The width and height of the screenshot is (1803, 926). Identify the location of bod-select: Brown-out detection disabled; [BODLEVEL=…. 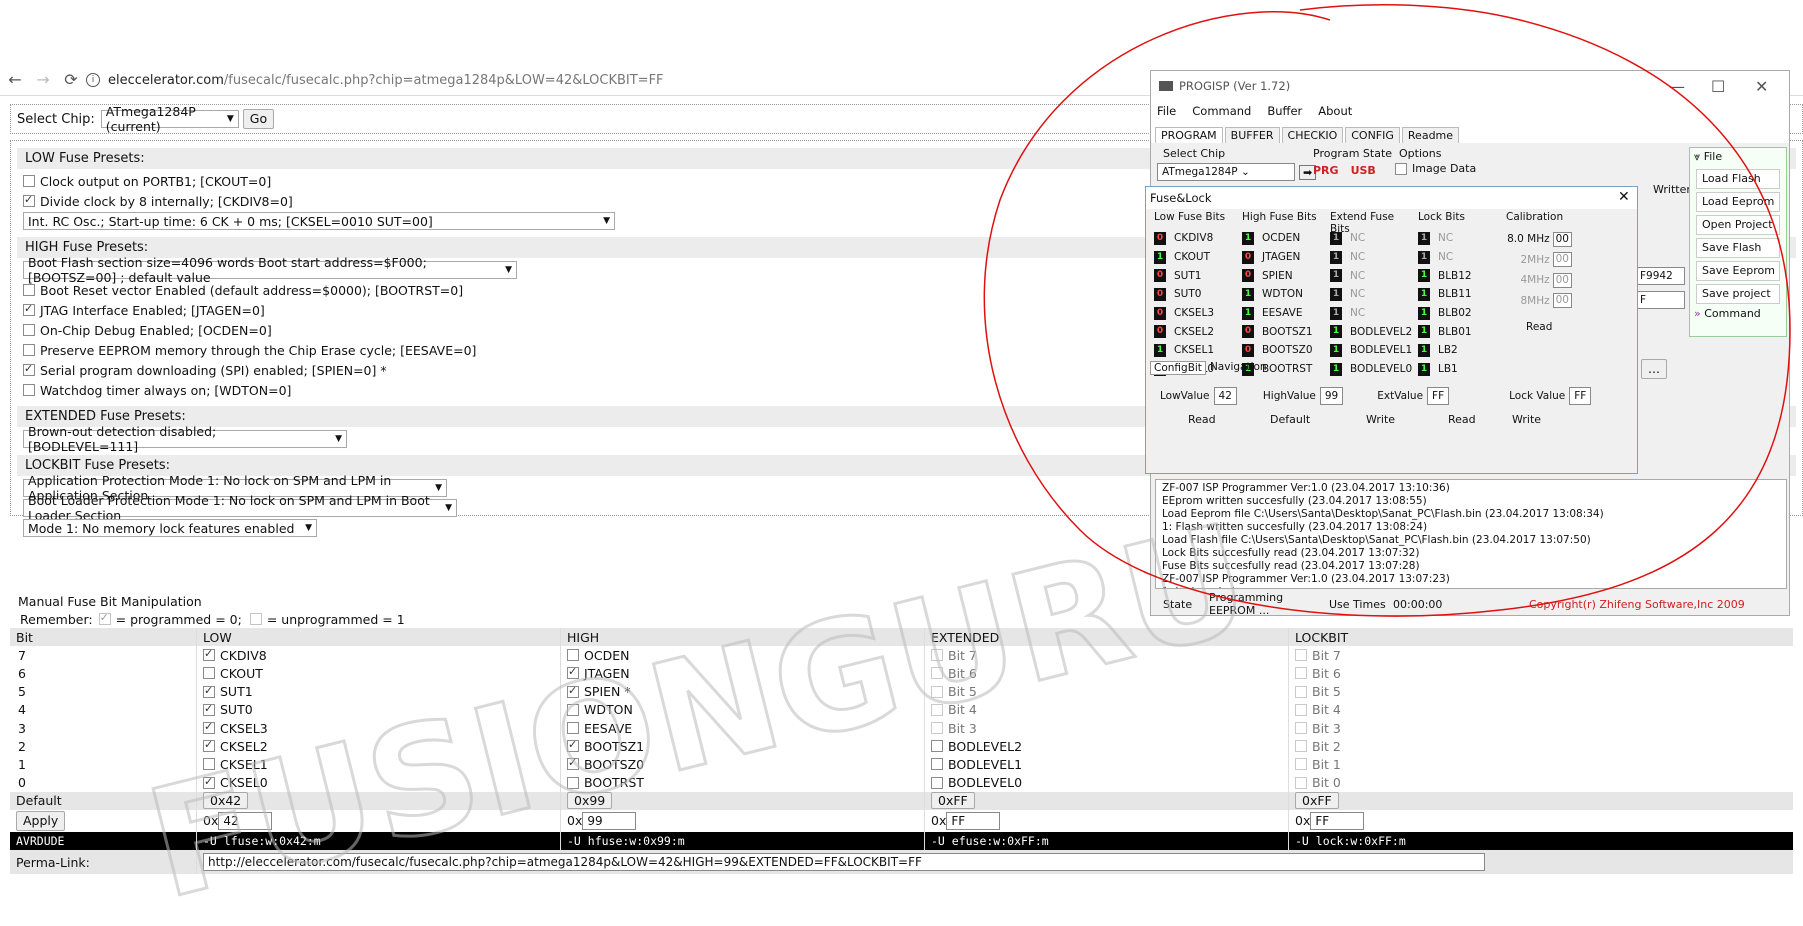
(185, 439).